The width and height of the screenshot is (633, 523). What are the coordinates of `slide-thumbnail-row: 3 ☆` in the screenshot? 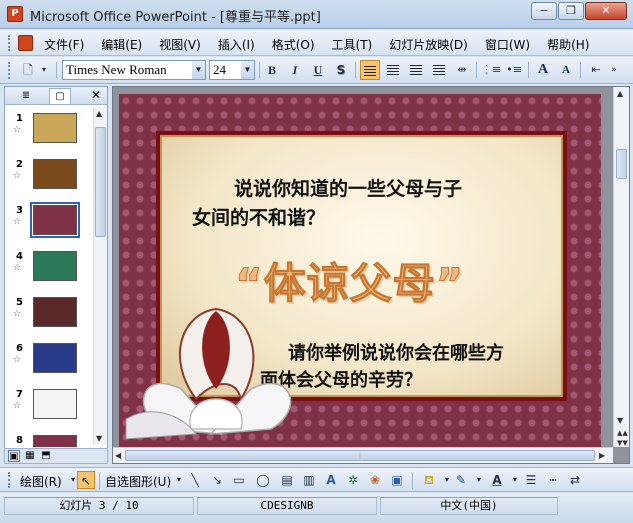 It's located at (48, 224).